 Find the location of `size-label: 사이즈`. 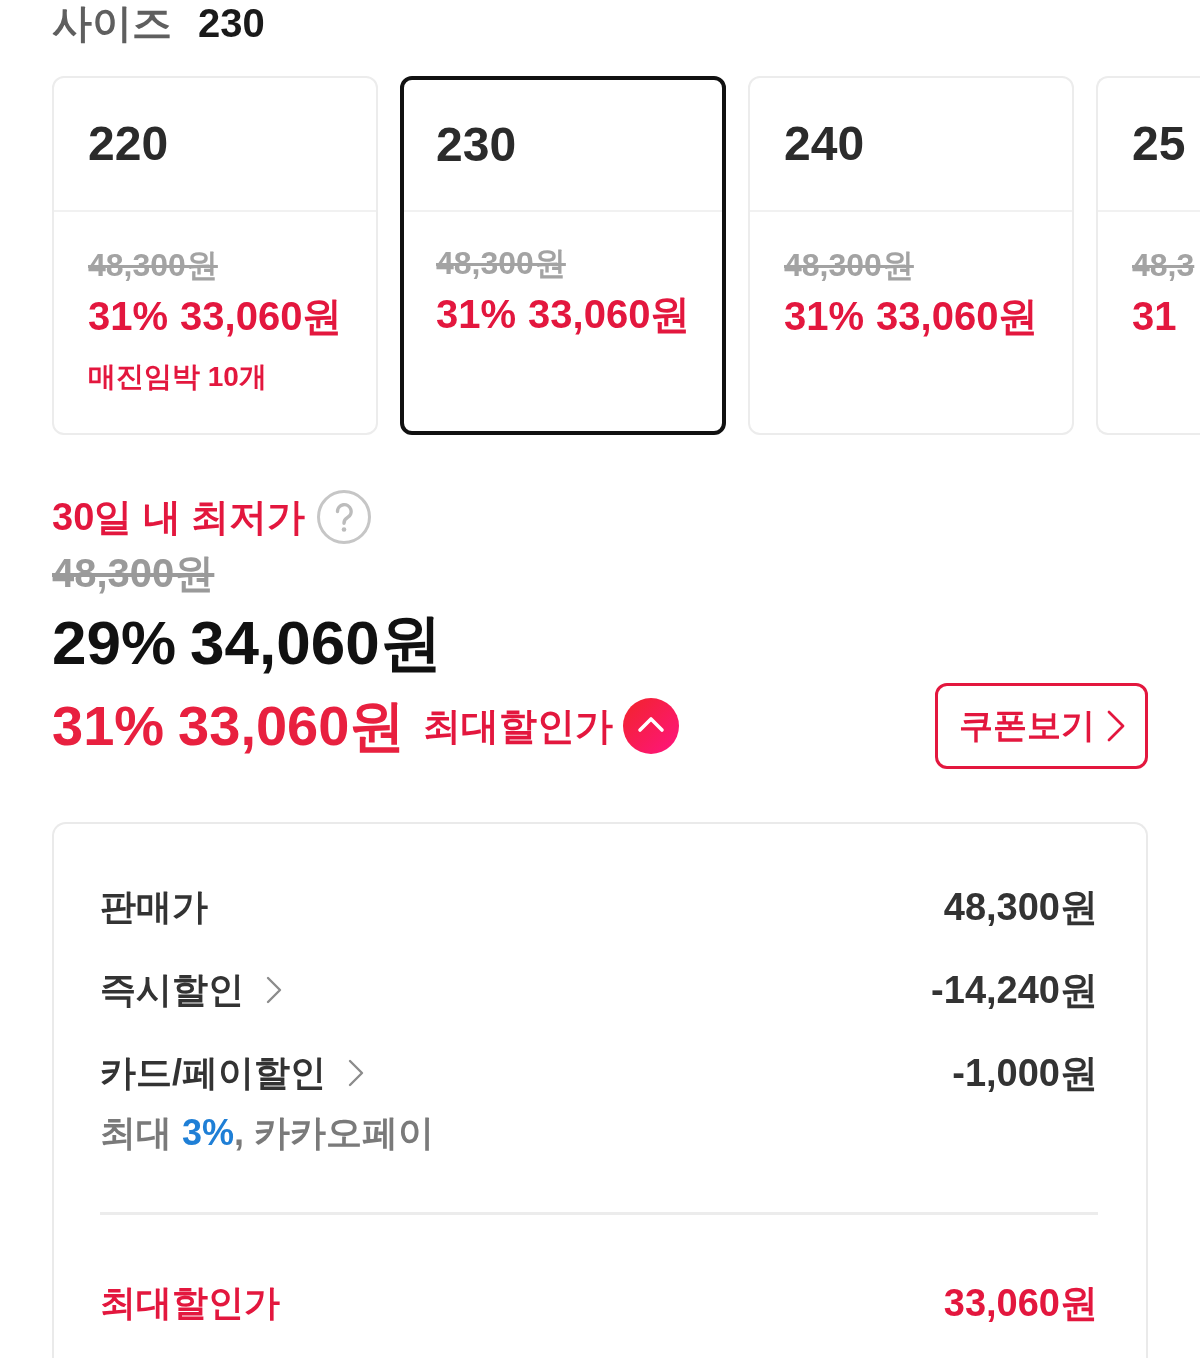

size-label: 사이즈 is located at coordinates (112, 23).